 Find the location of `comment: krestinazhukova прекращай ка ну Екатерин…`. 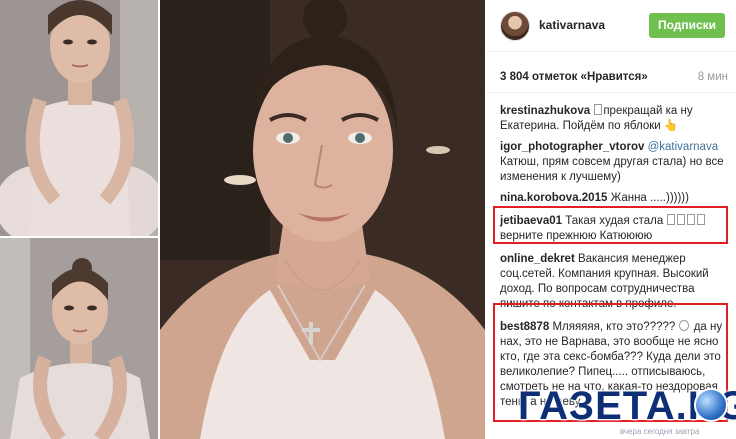

comment: krestinazhukova прекращай ка ну Екатерин… is located at coordinates (615, 119).